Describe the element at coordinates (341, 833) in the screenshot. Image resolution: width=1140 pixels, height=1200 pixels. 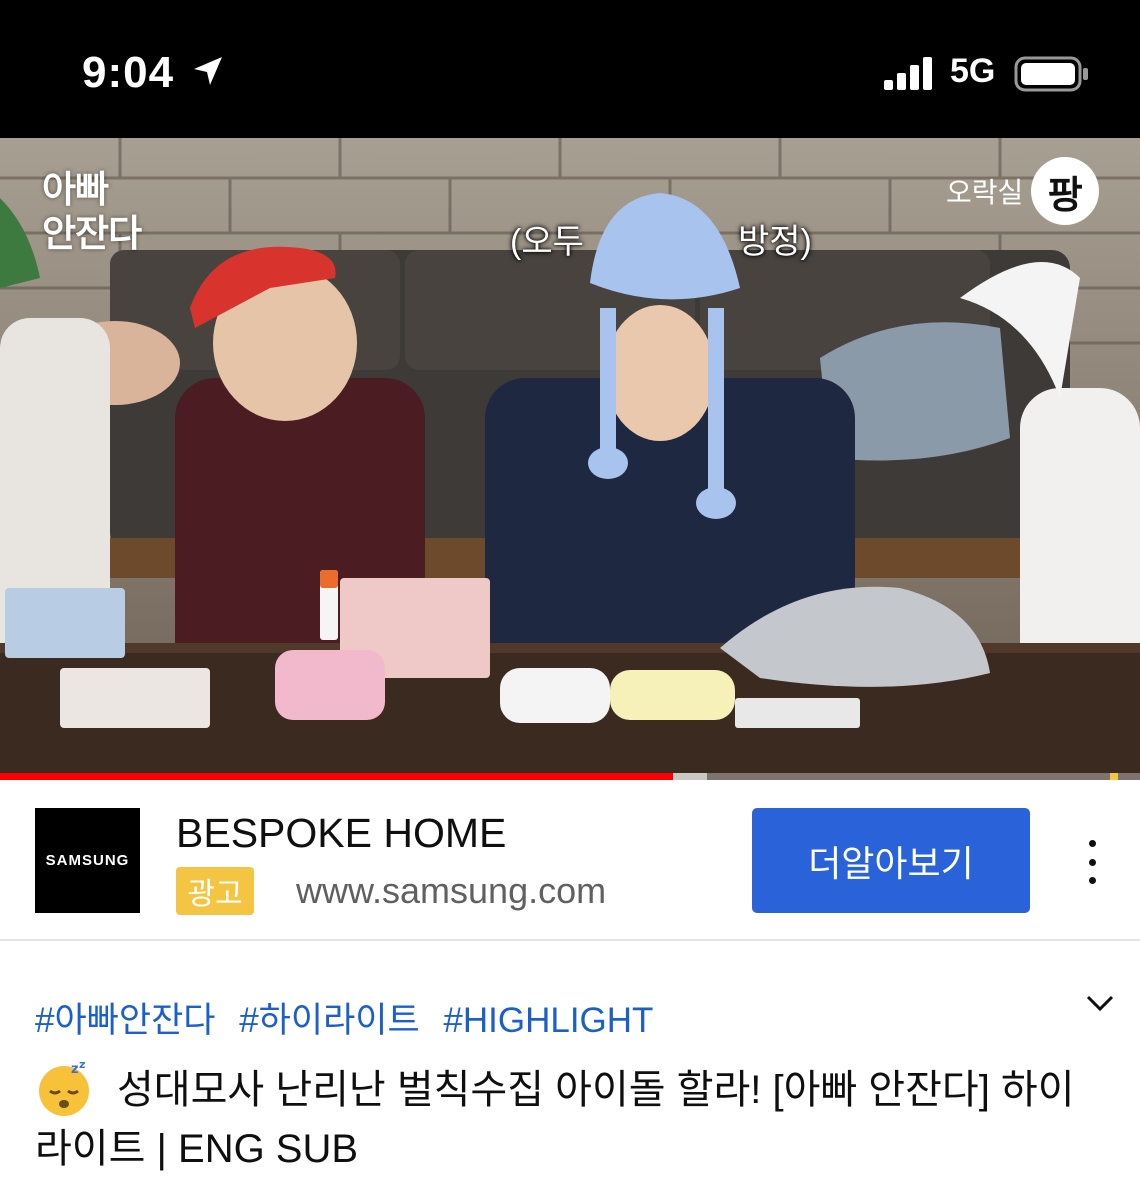
I see `ad-title: BESPOKE HOME` at that location.